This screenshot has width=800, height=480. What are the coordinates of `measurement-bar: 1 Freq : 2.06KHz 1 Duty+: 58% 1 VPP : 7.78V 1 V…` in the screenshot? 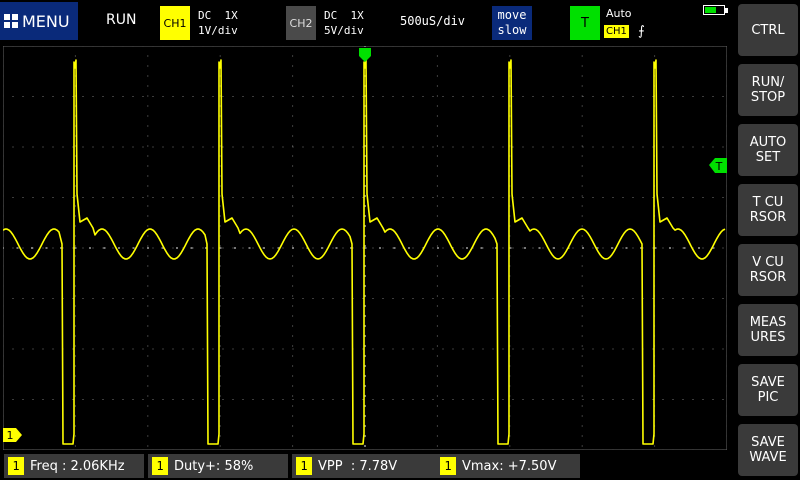 It's located at (368, 466).